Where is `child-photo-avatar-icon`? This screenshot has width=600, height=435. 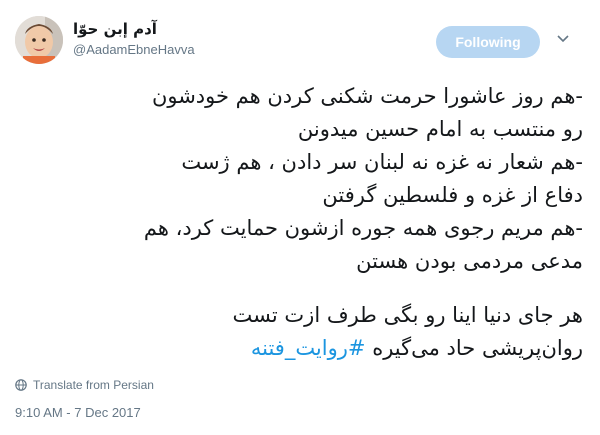 child-photo-avatar-icon is located at coordinates (39, 40).